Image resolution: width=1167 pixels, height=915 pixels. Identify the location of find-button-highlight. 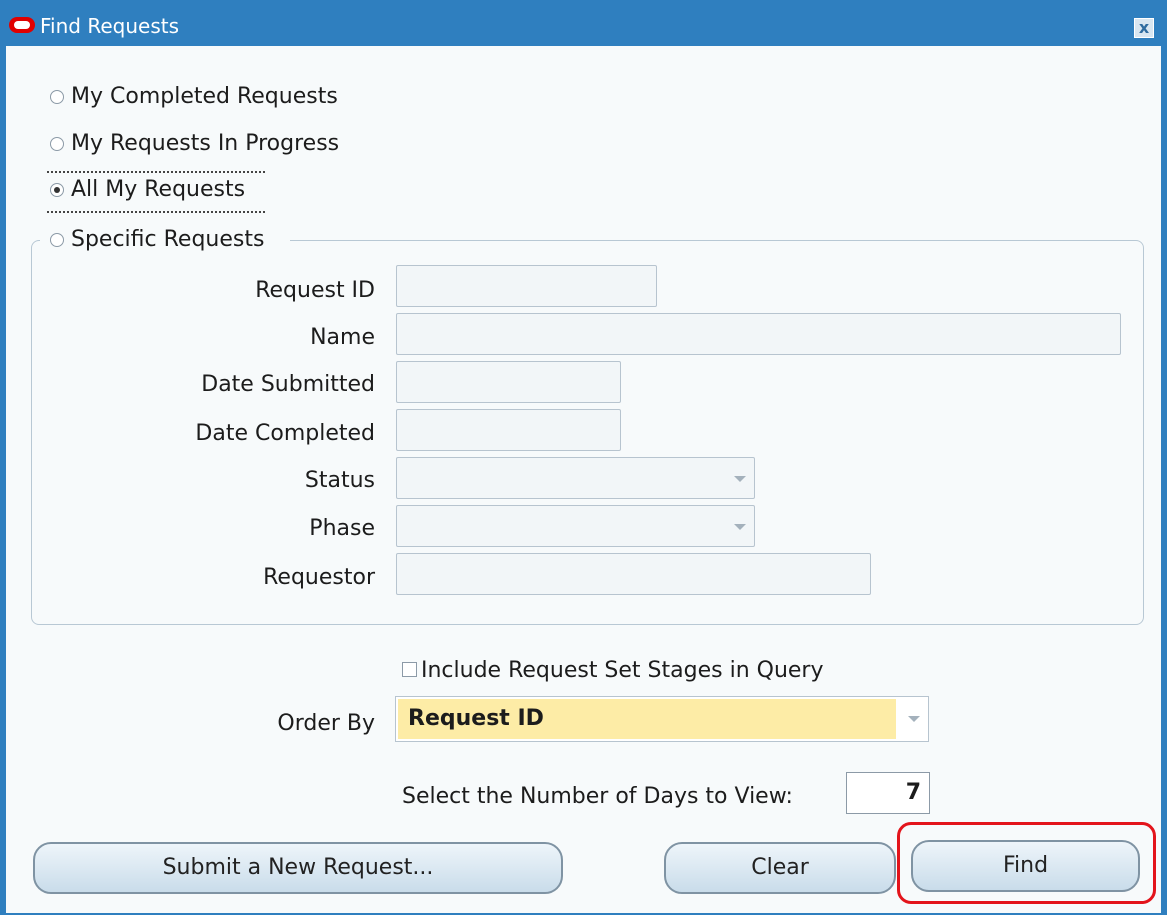
(1026, 863).